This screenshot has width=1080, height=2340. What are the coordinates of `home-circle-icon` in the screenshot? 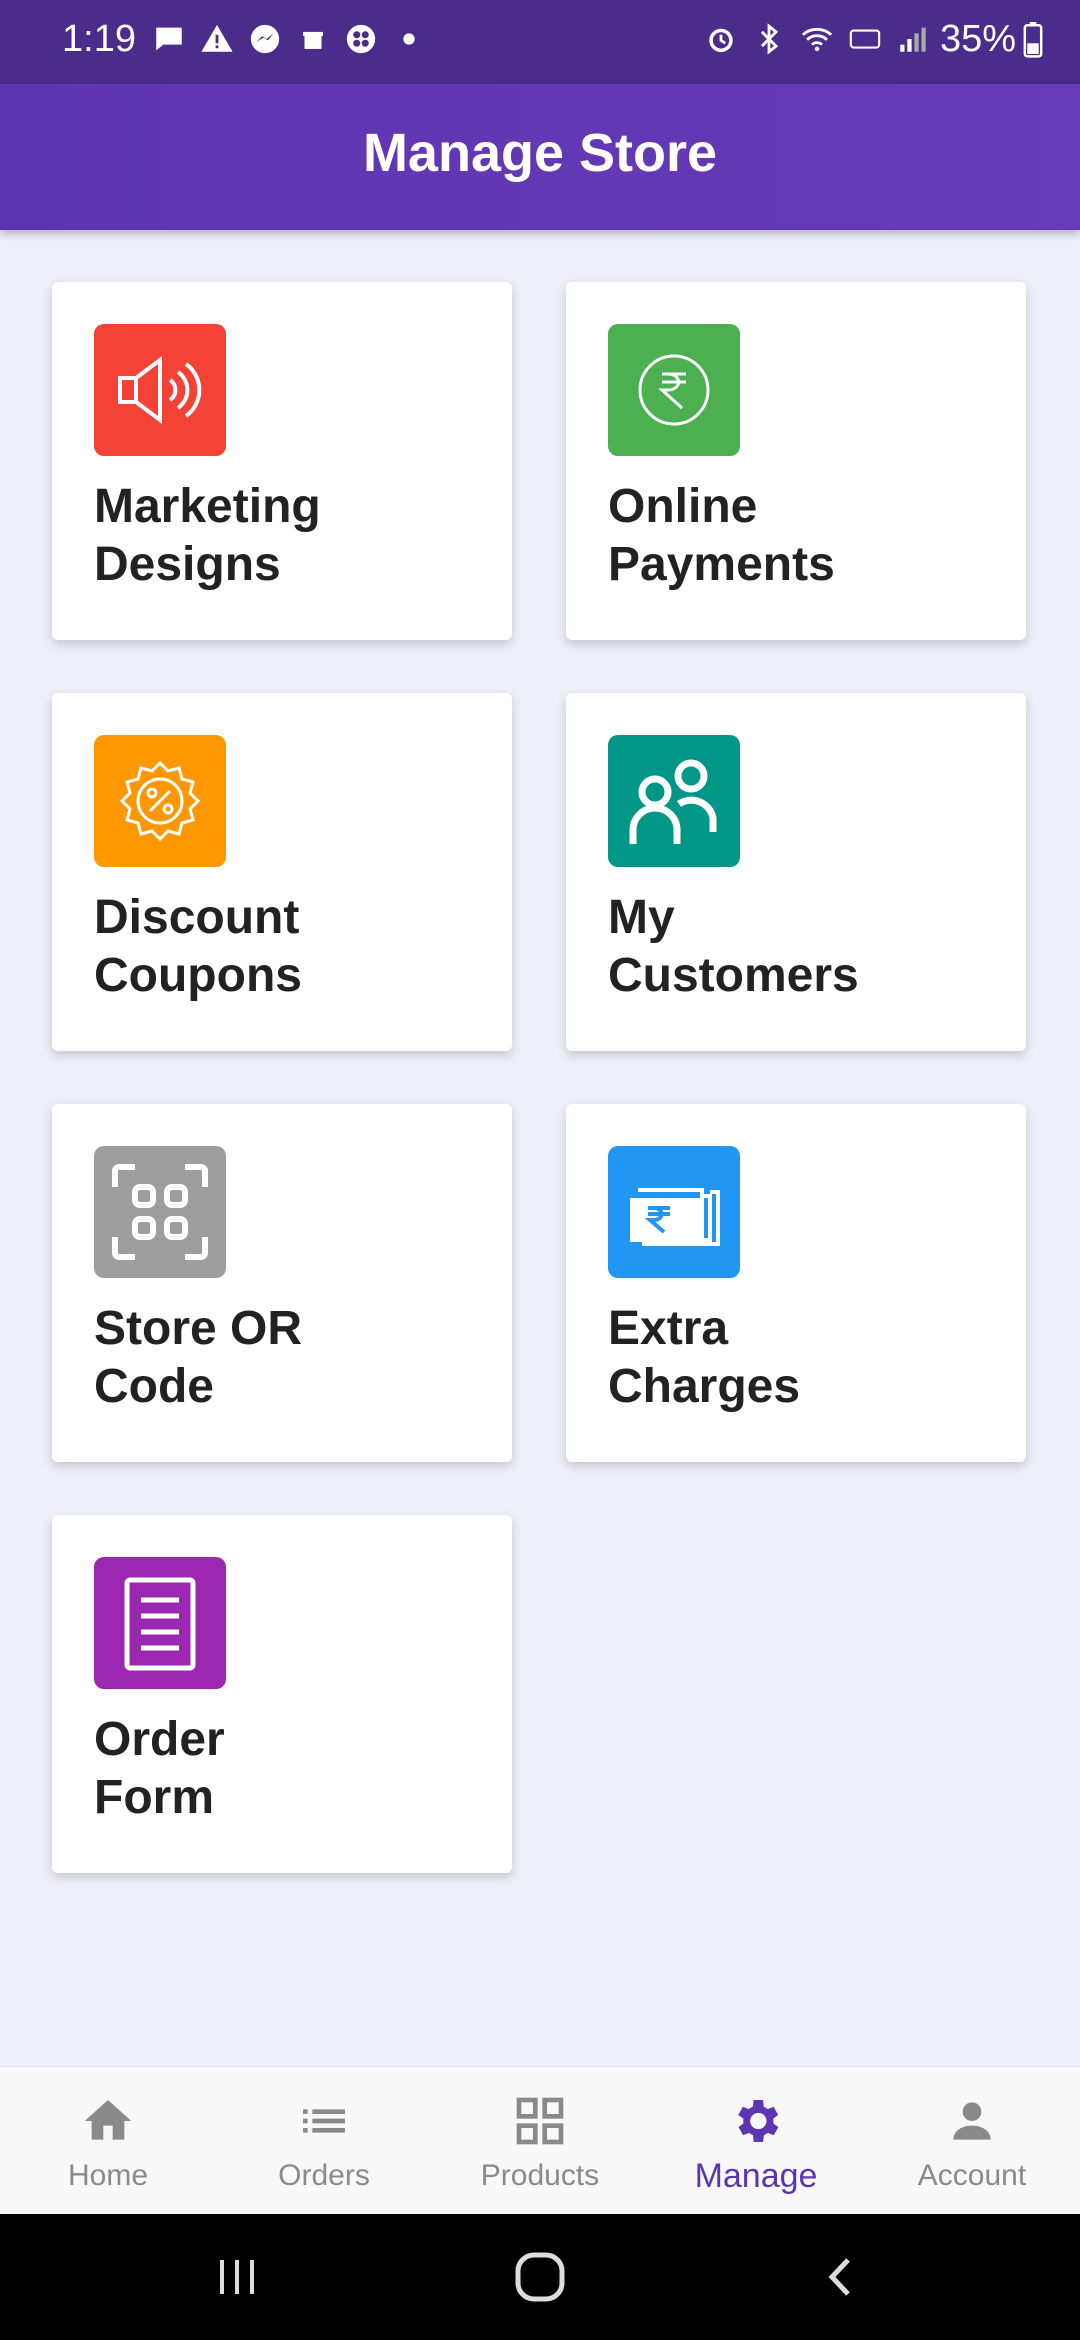 It's located at (540, 2277).